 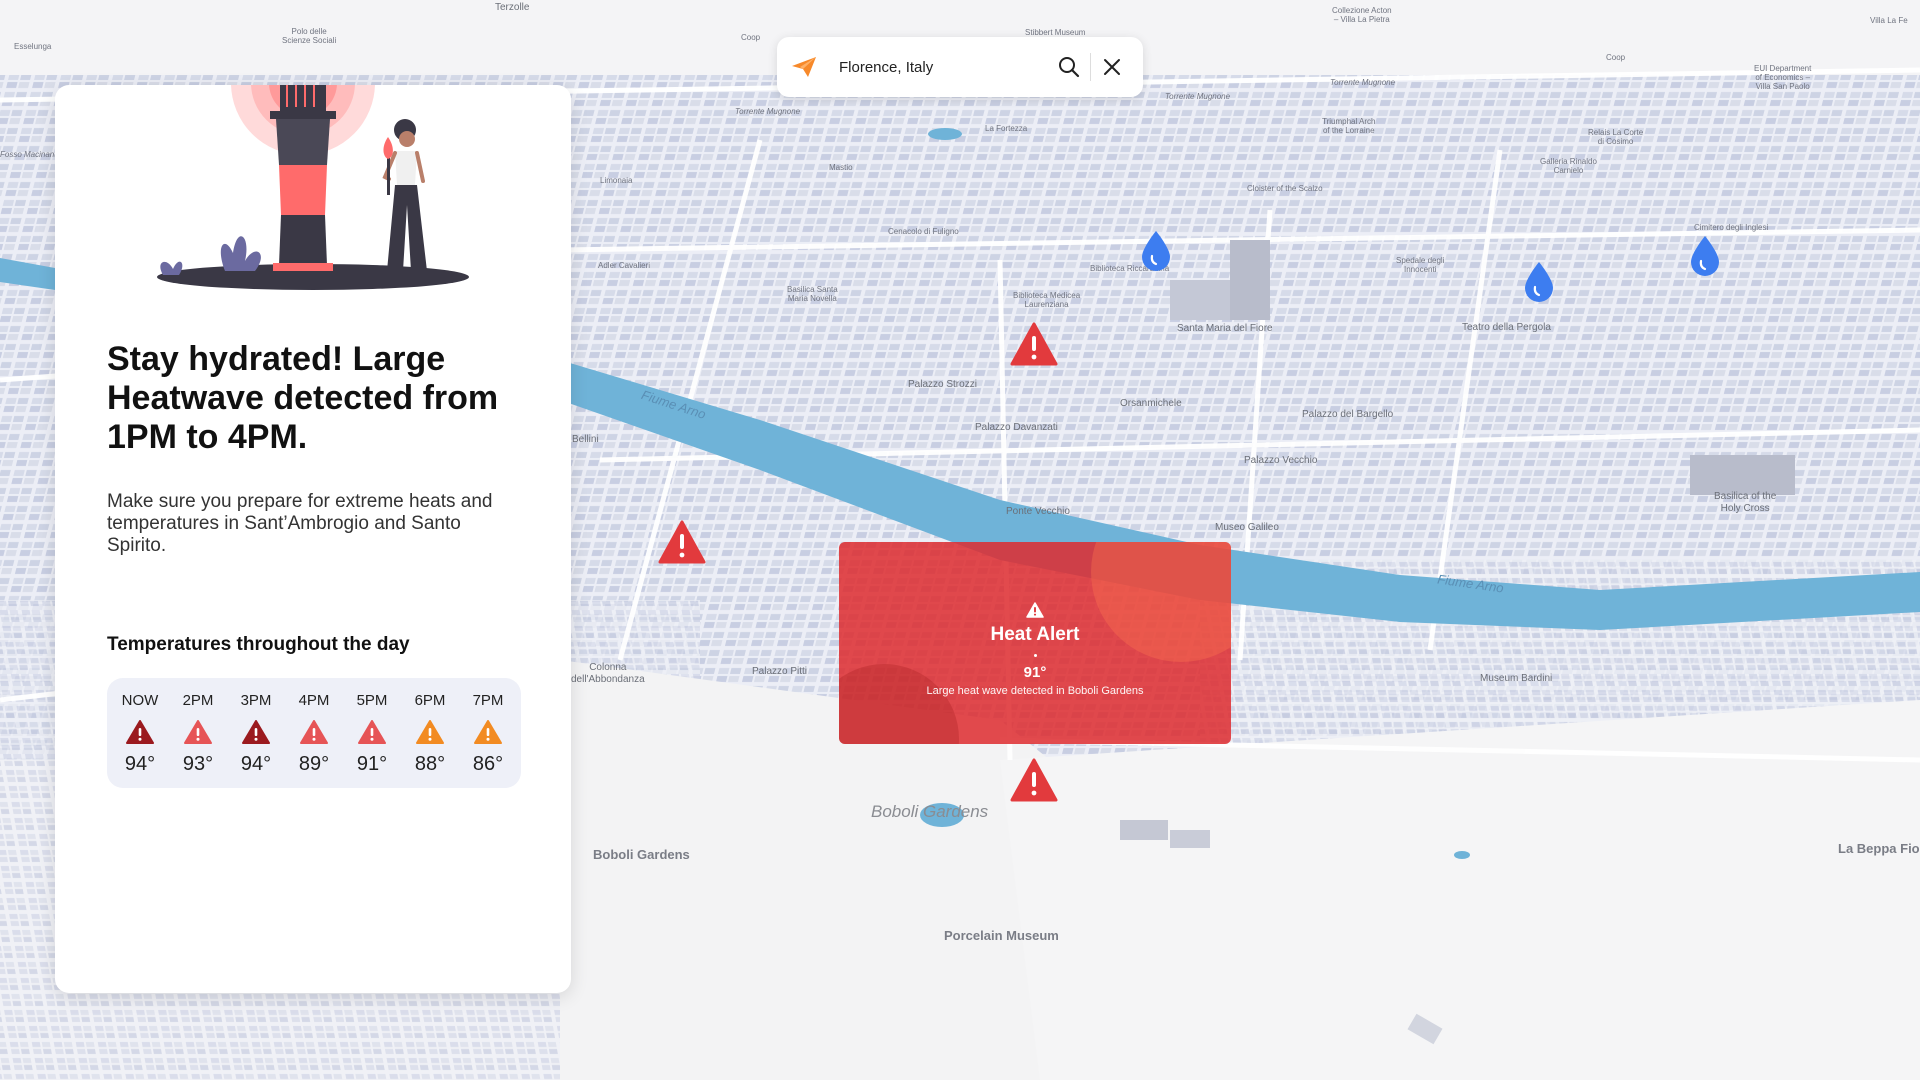 I want to click on map-label: Biblioteca Medicea Laurenziana, so click(x=1047, y=300).